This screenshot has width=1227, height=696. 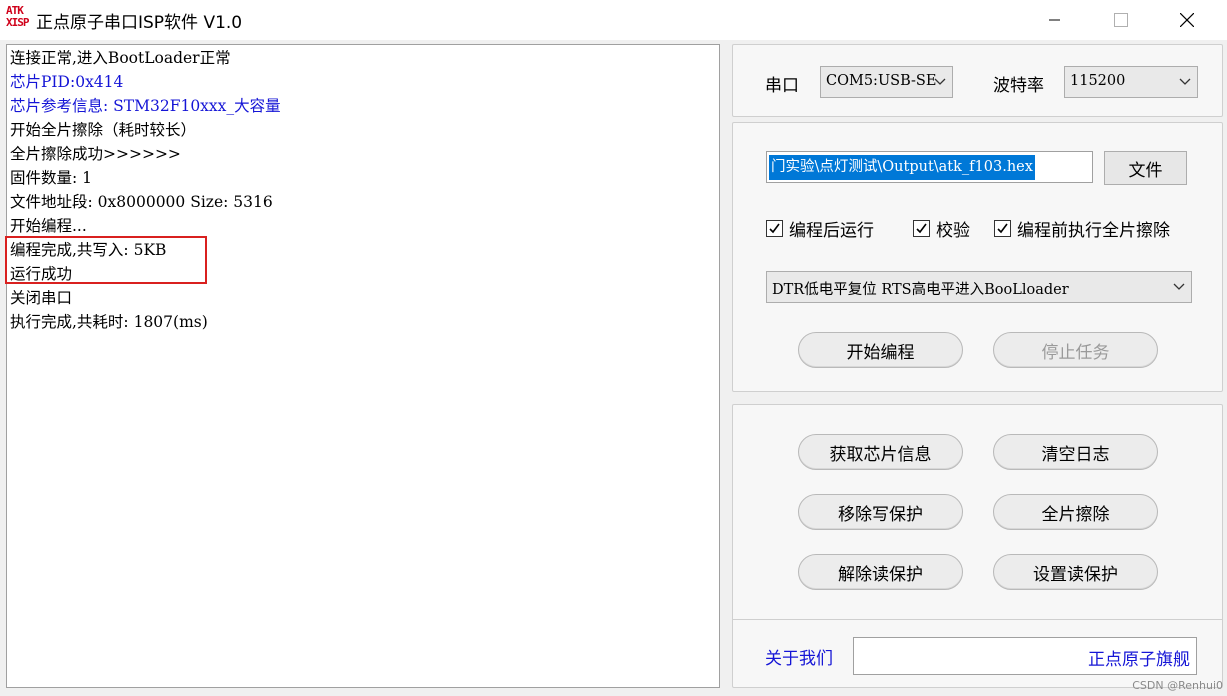 I want to click on checkbox-label: 编程前执行全片擦除, so click(x=1093, y=231).